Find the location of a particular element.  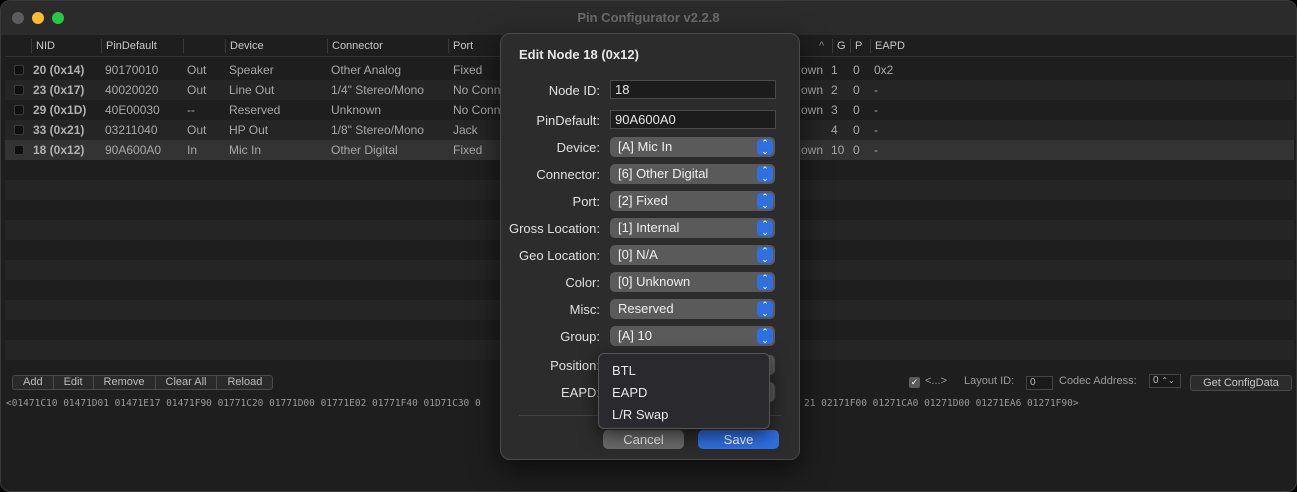

column-g: G is located at coordinates (839, 46).